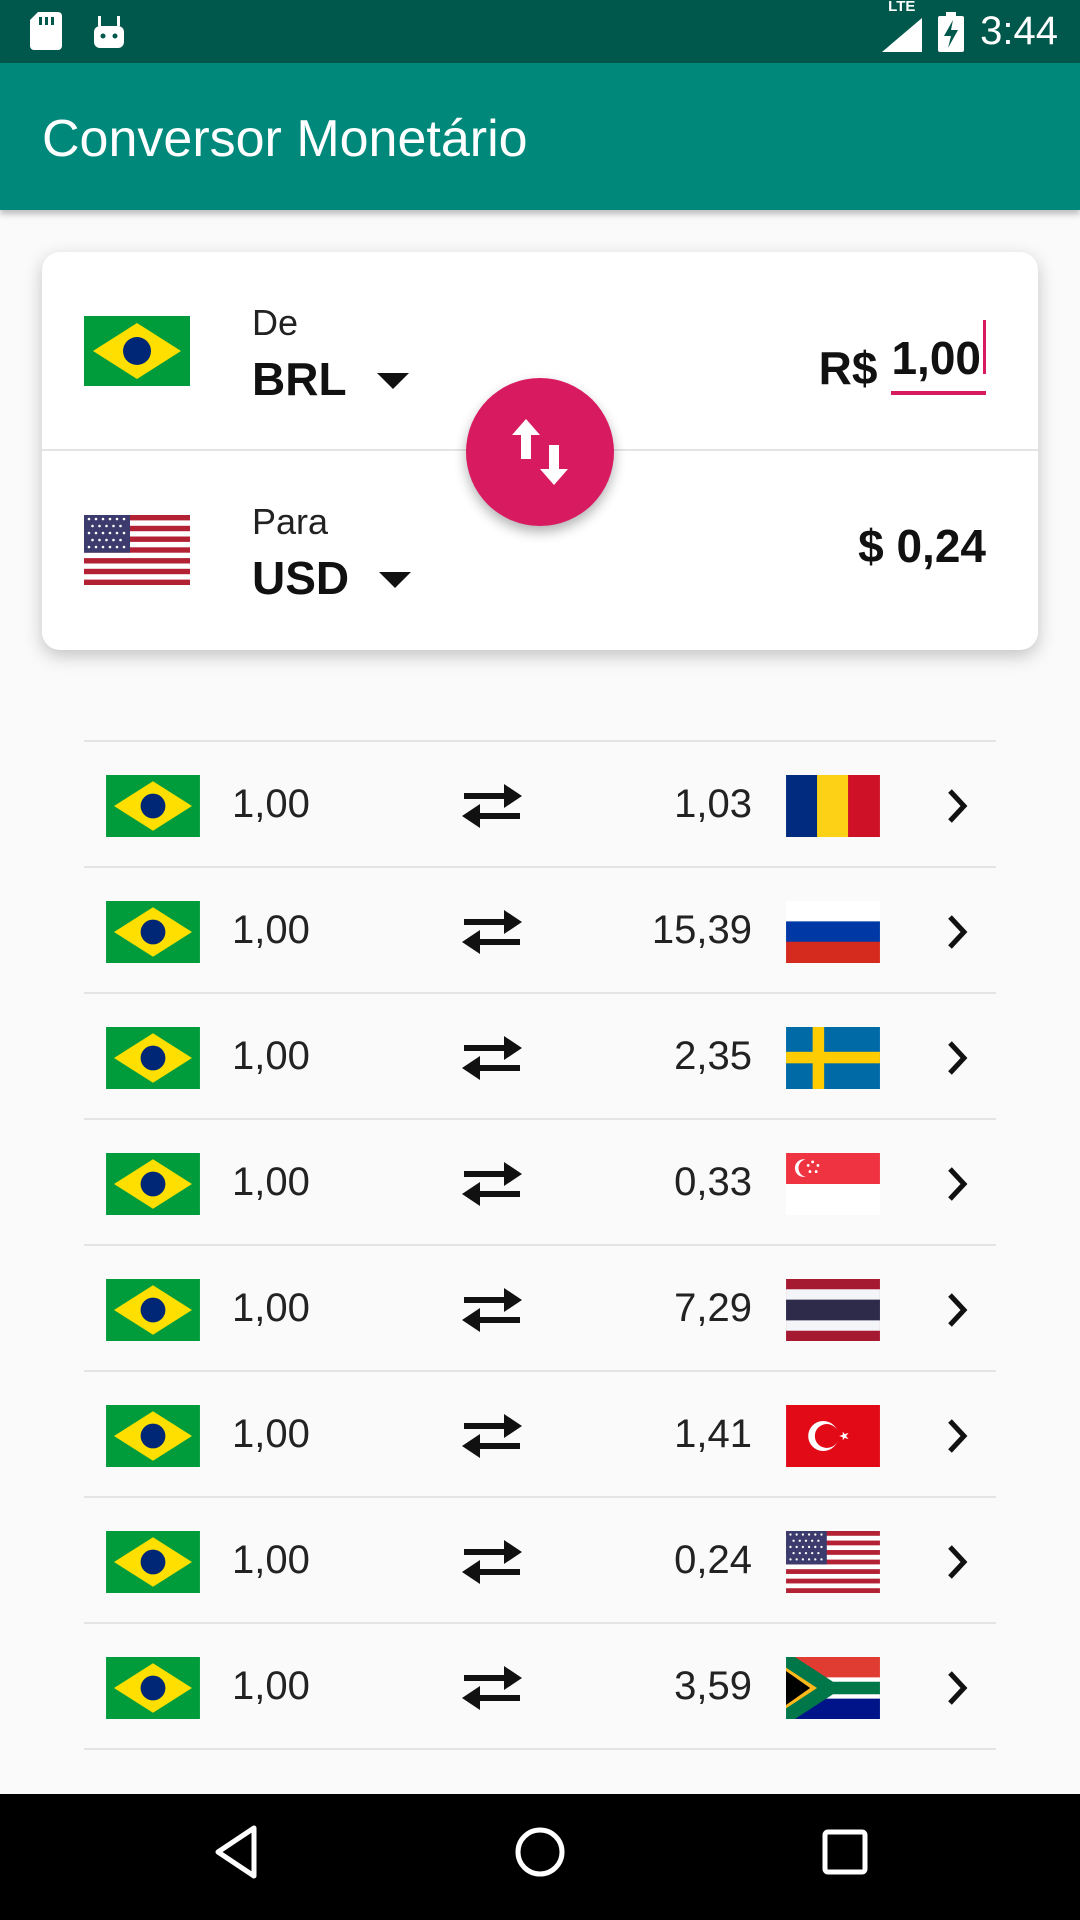  I want to click on swap-vertical-icon, so click(540, 452).